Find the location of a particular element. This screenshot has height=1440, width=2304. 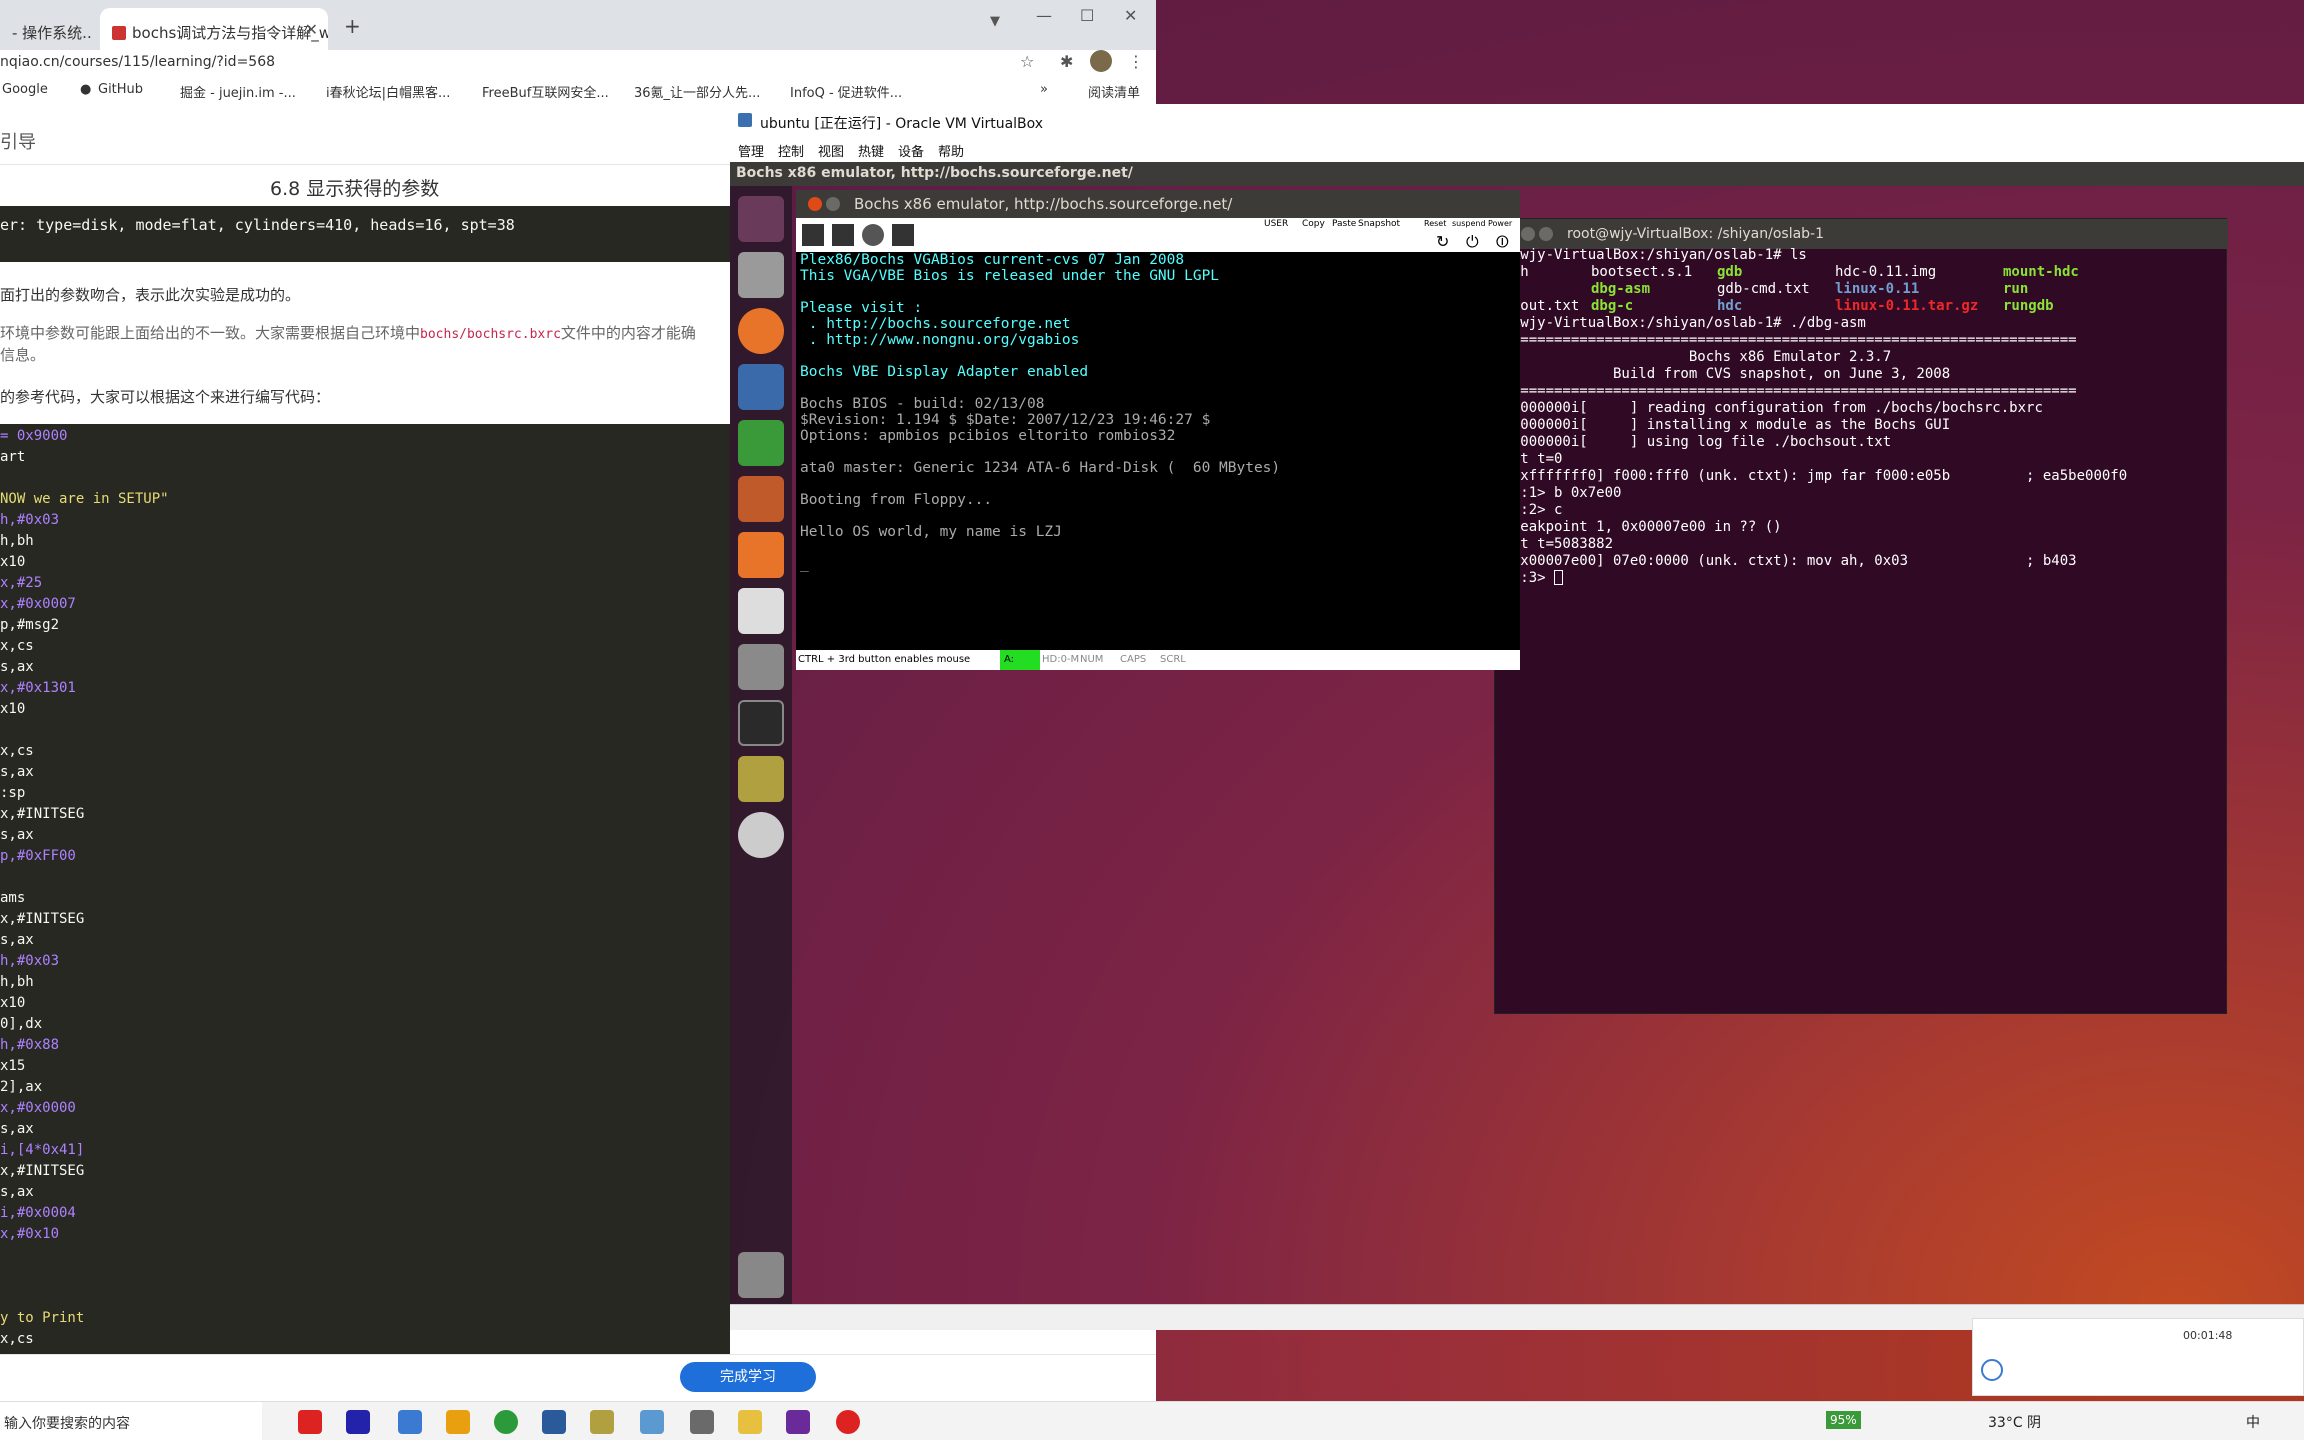

battery-indicator: 95% is located at coordinates (1843, 1420).